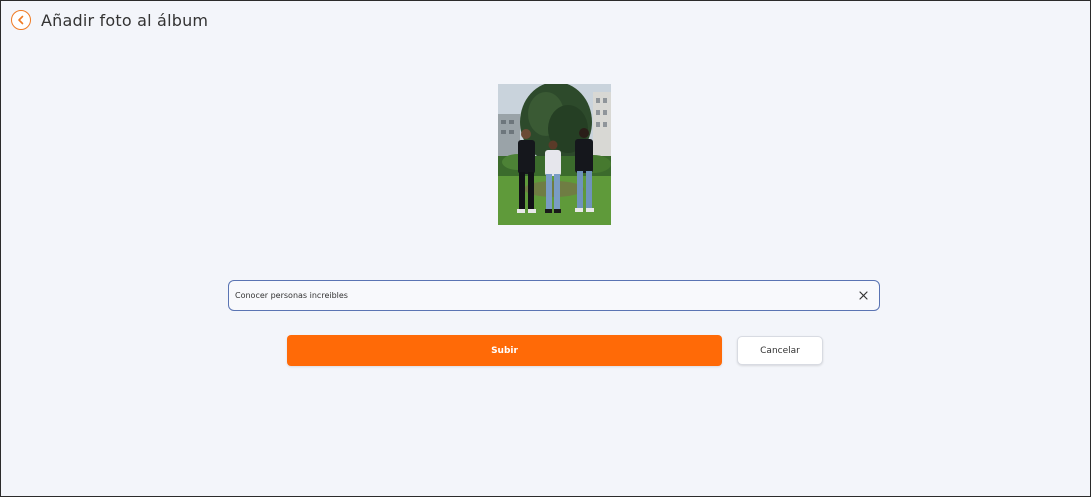  I want to click on album-photo-preview, so click(554, 154).